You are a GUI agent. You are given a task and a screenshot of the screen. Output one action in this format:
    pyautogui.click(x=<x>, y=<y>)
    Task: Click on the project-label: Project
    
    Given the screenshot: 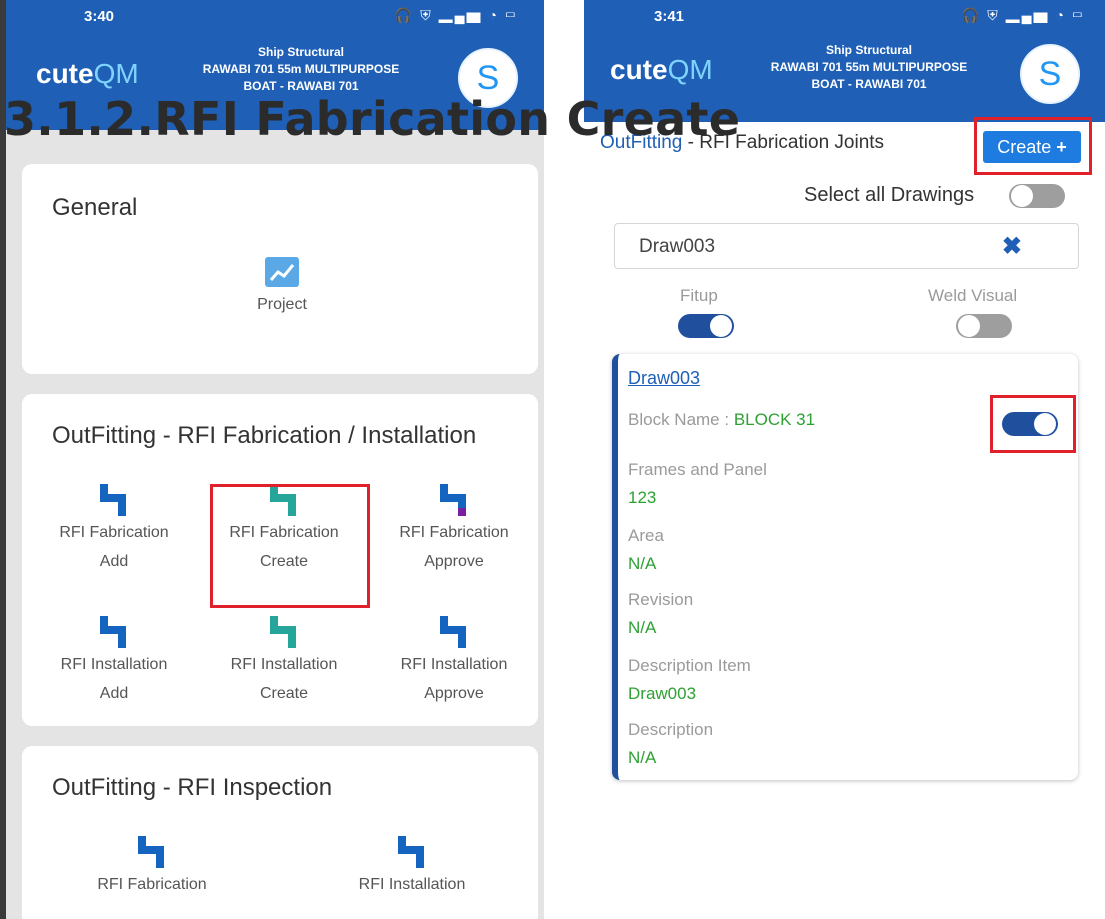 What is the action you would take?
    pyautogui.click(x=282, y=304)
    